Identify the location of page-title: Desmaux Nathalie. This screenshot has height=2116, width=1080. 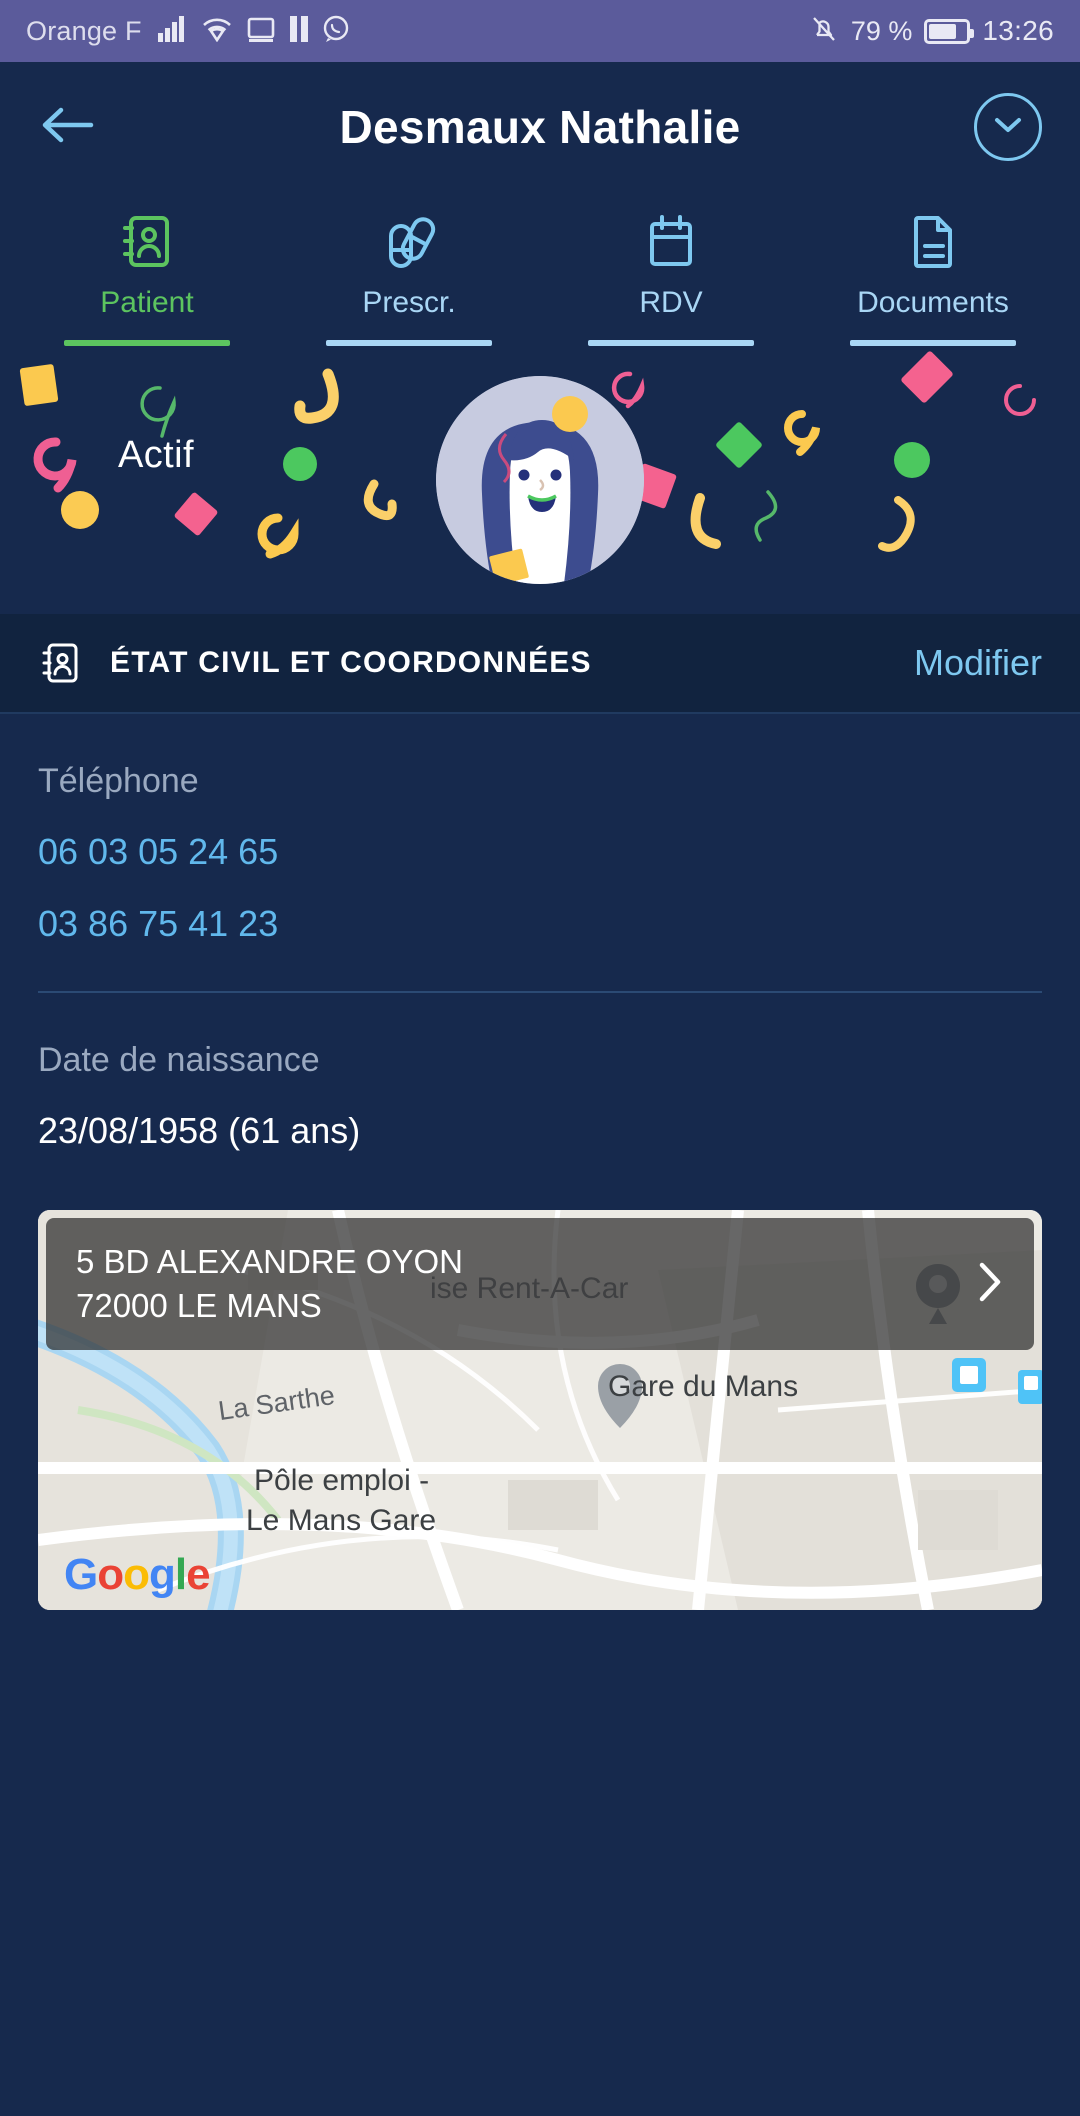
(540, 127).